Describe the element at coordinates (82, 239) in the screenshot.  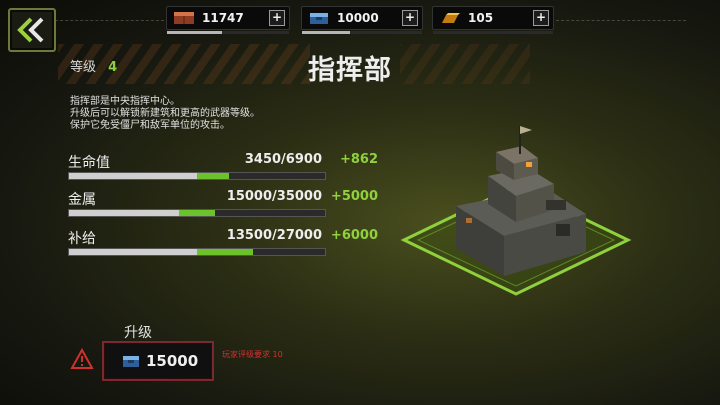
I see `stat-name: 补给` at that location.